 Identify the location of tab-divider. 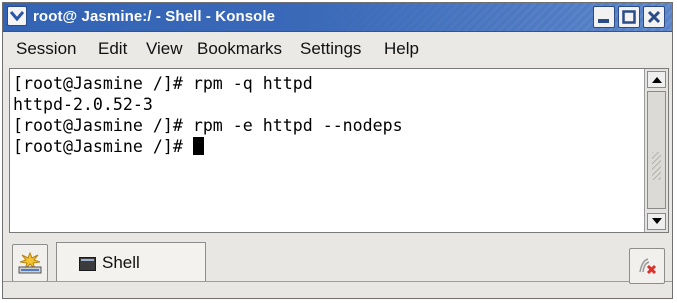
(337, 281).